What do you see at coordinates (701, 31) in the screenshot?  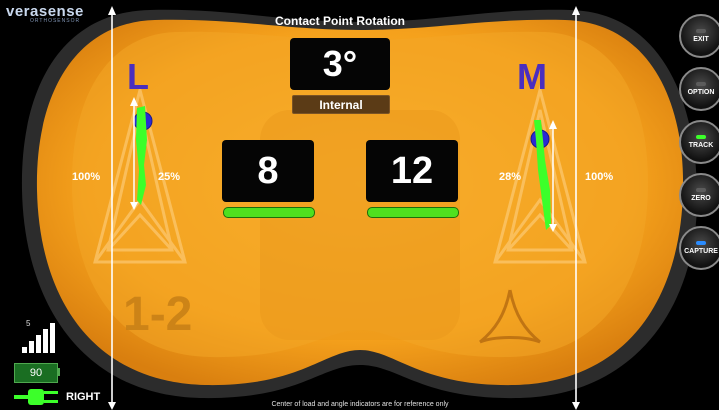 I see `exit-led` at bounding box center [701, 31].